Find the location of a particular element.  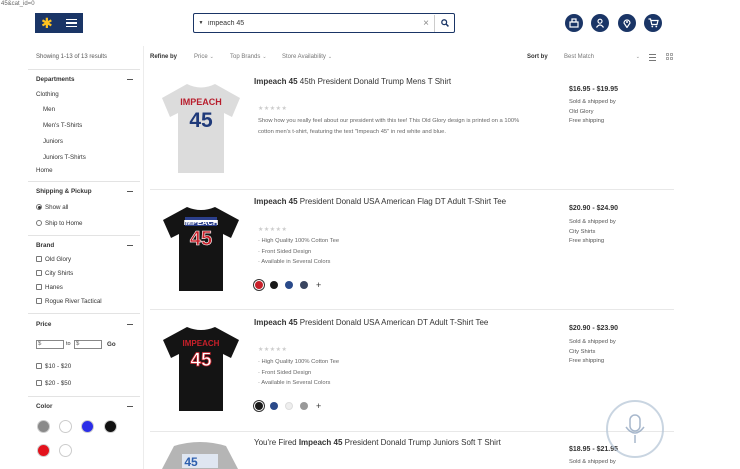

seller-link: Old Glory is located at coordinates (592, 113).